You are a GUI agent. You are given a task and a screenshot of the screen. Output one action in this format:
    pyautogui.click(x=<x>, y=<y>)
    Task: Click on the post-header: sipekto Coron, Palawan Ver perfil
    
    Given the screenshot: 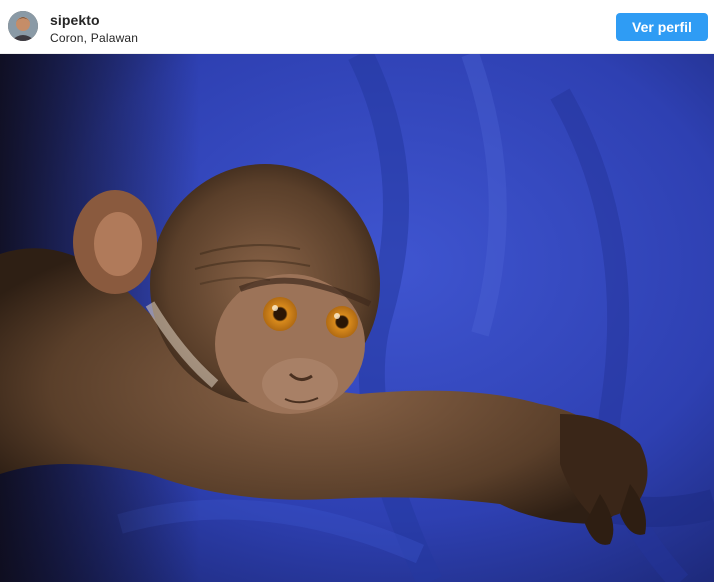 What is the action you would take?
    pyautogui.click(x=357, y=27)
    